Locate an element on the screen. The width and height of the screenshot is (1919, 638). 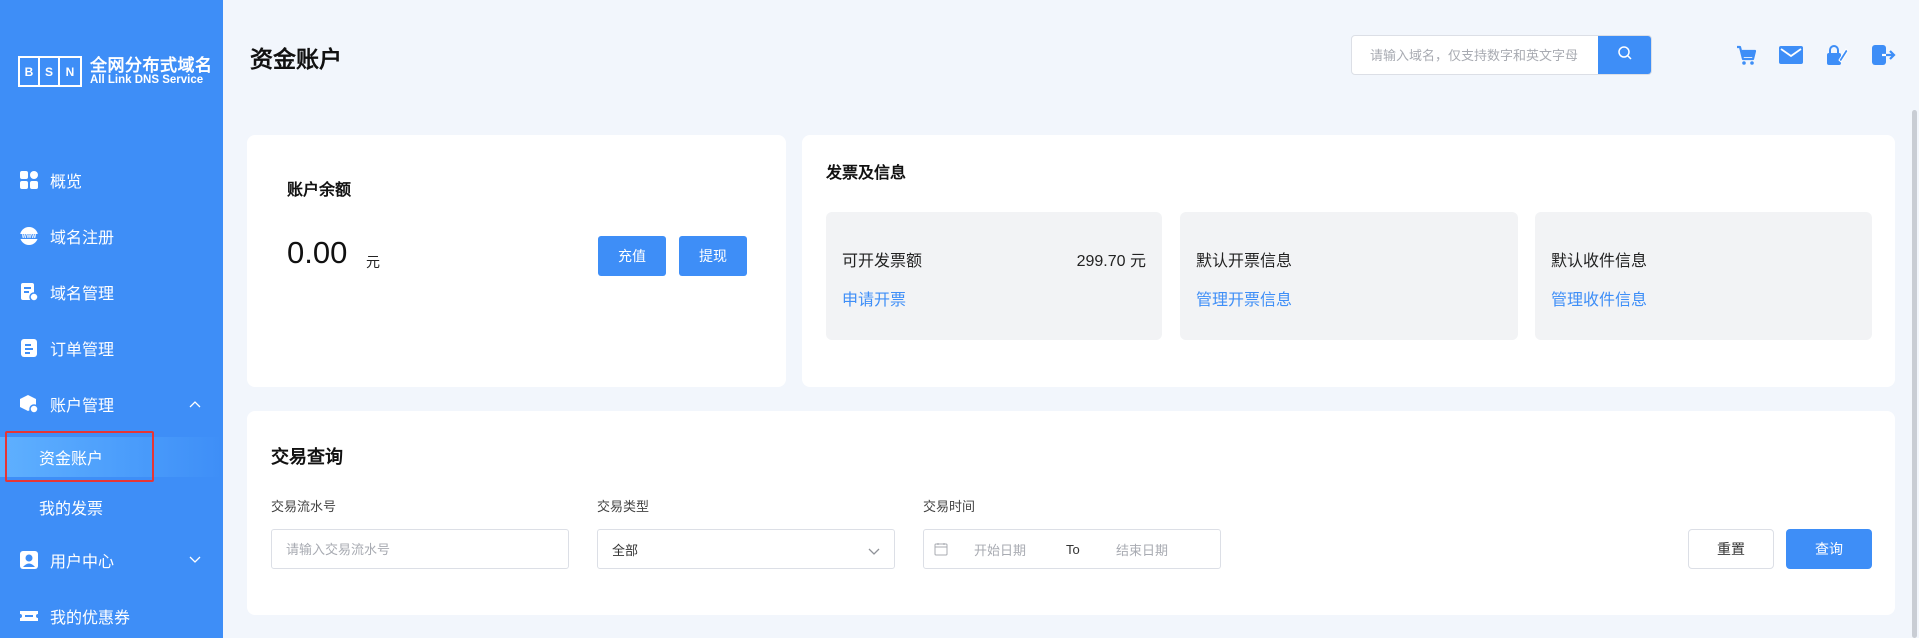
invoice-amount-label: 可开发票额 is located at coordinates (882, 261).